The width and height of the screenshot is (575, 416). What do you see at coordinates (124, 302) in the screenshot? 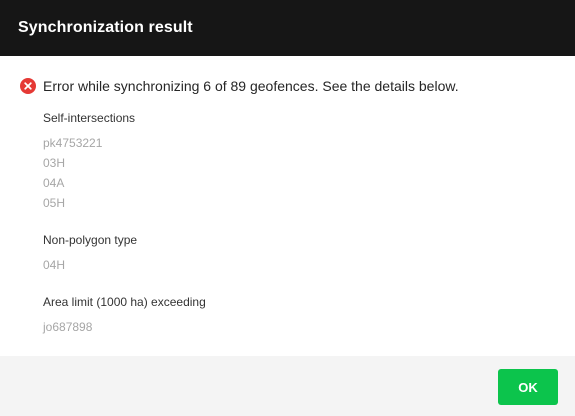
I see `group-title: Area limit (1000 ha) exceeding` at bounding box center [124, 302].